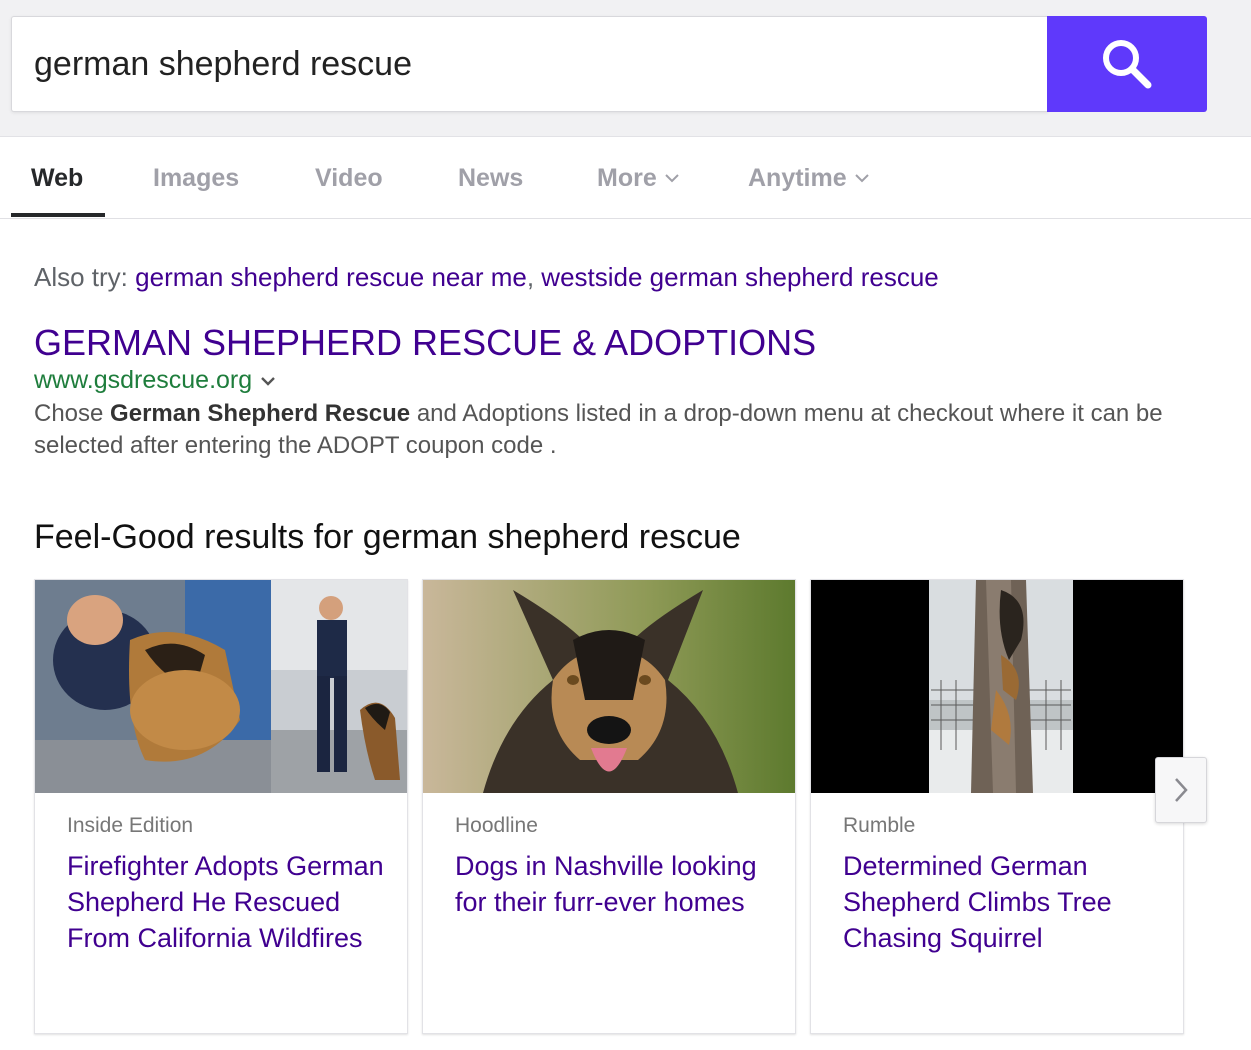  I want to click on also-try-label: Also try:, so click(81, 277).